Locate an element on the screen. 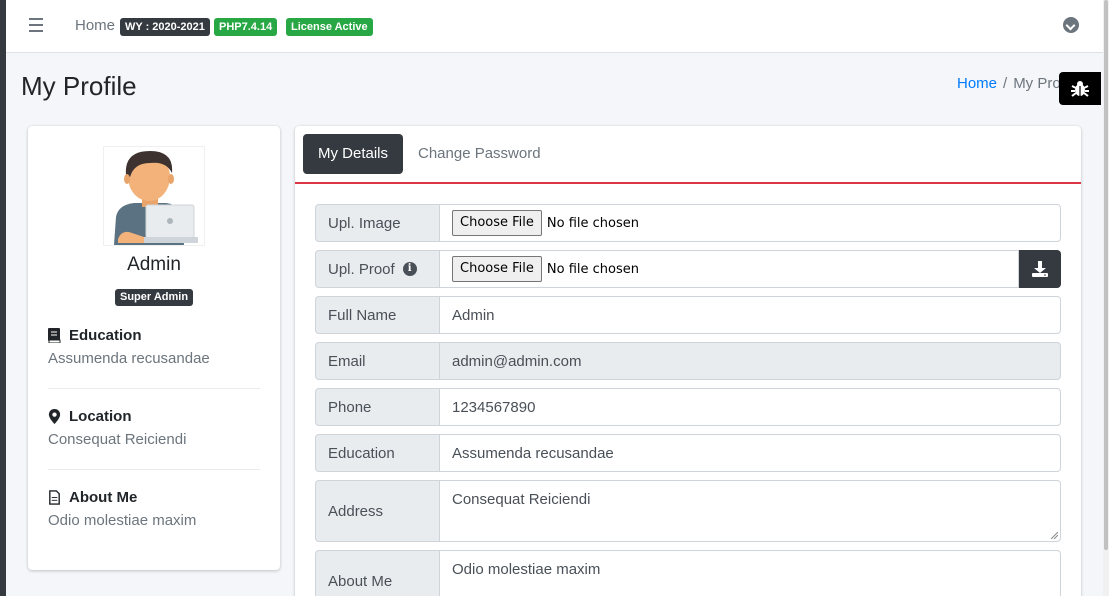 Image resolution: width=1109 pixels, height=596 pixels. about-me-label: About Me is located at coordinates (377, 573).